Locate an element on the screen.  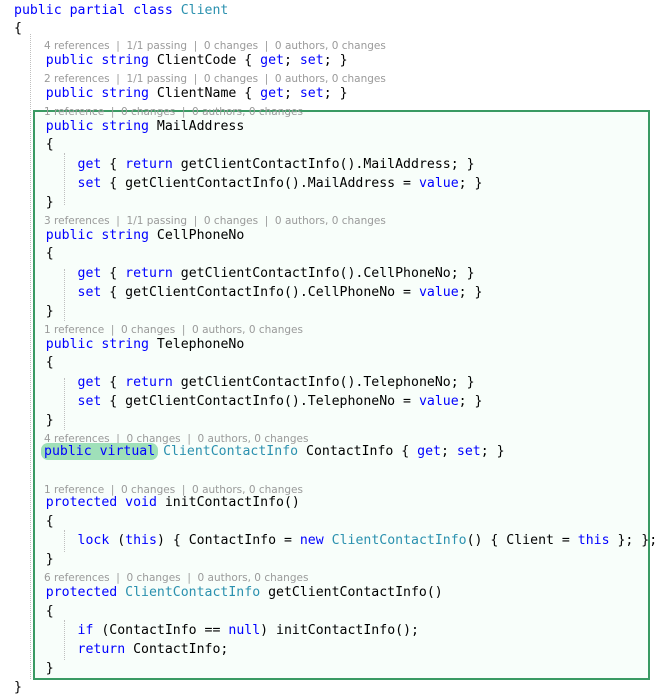
code-line-class-open-brace: { is located at coordinates (18, 29).